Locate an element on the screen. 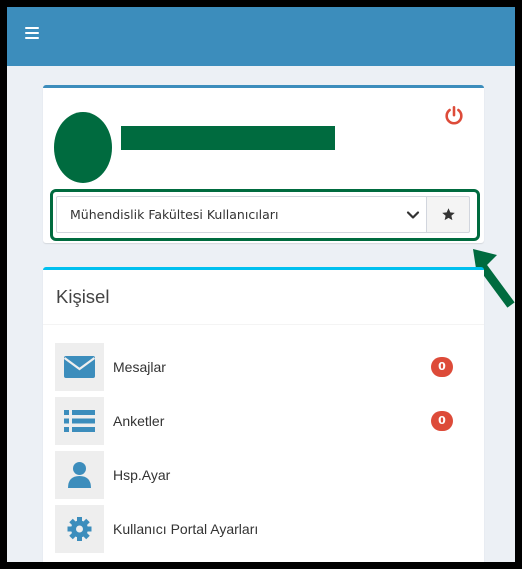  divider is located at coordinates (263, 324).